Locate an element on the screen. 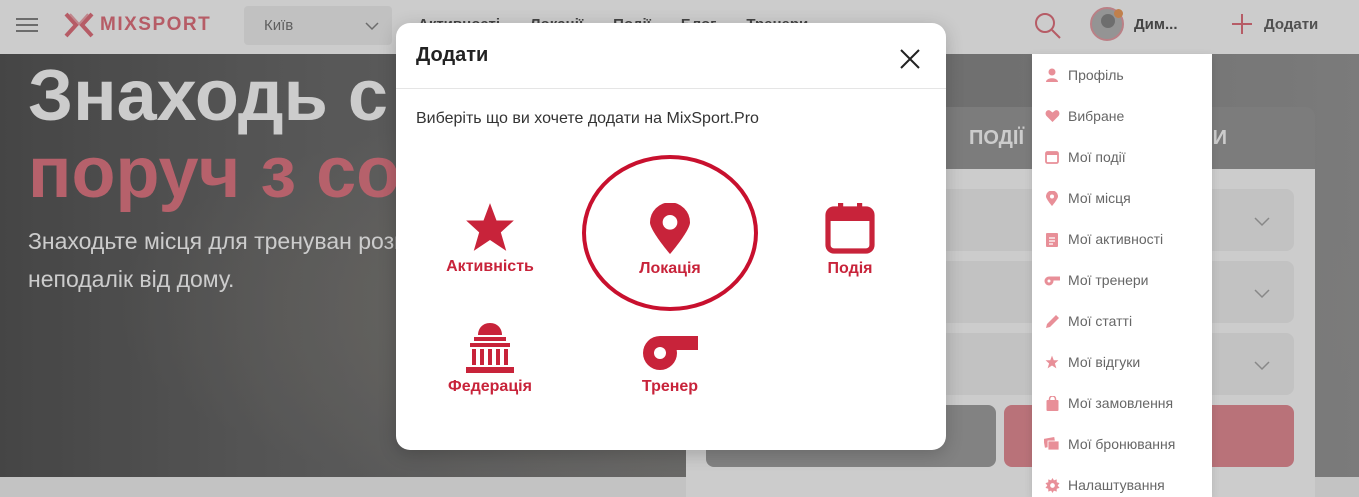 This screenshot has width=1359, height=497. option-label: Активність is located at coordinates (490, 266).